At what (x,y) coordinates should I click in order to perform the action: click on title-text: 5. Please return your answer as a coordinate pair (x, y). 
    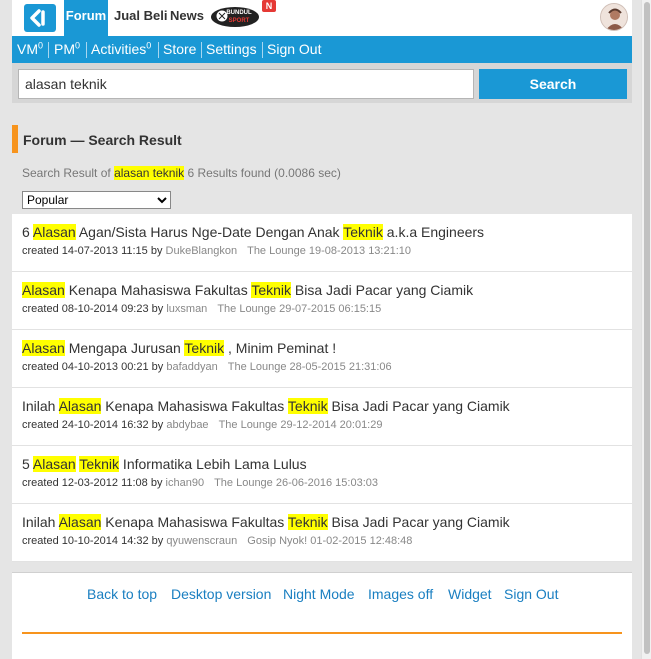
    Looking at the image, I should click on (27, 464).